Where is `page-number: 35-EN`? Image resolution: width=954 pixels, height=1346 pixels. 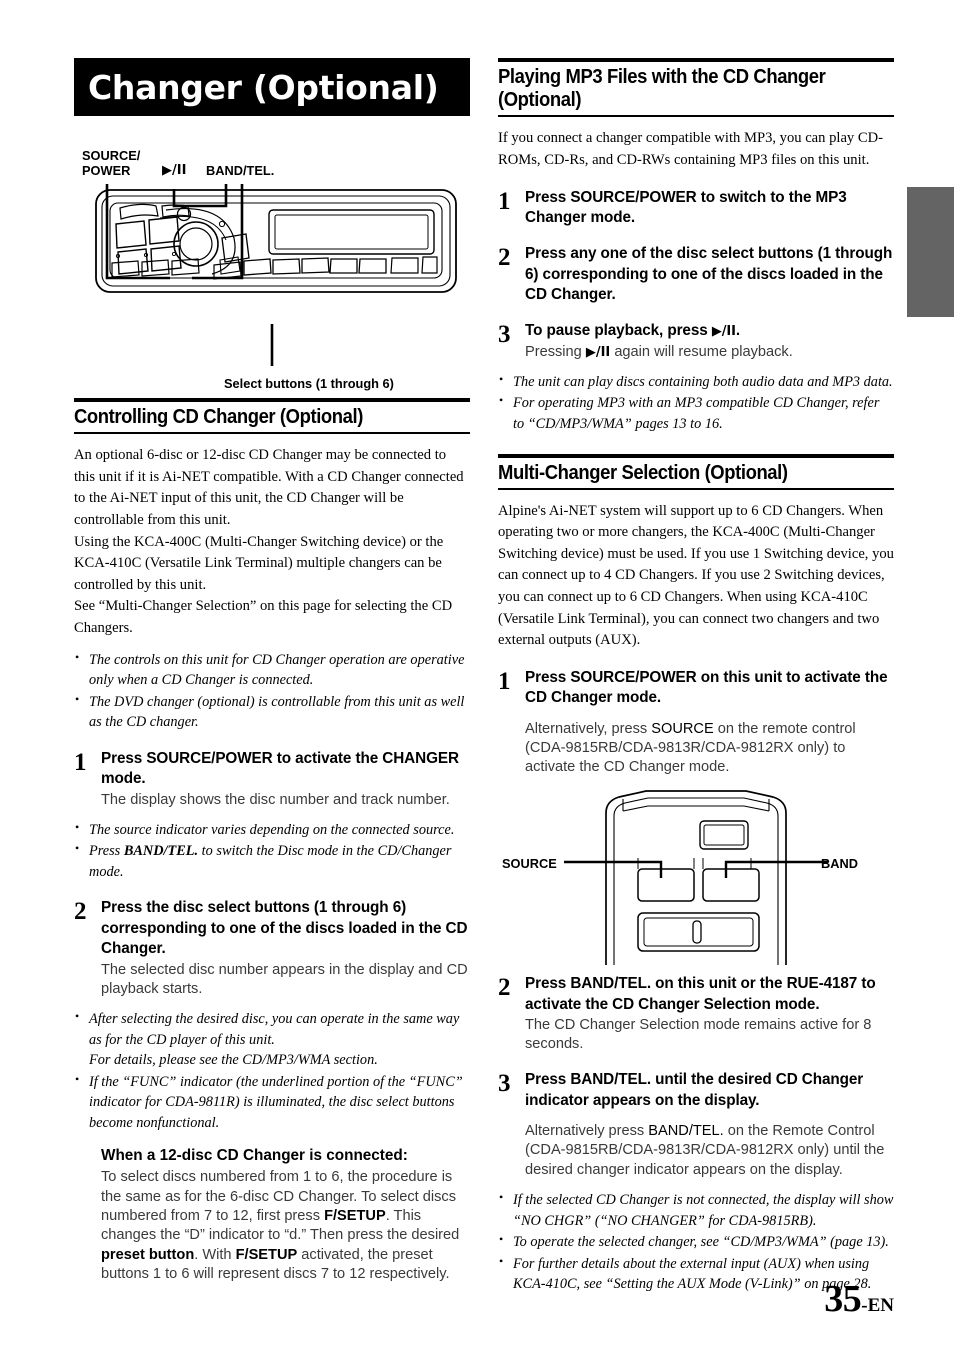
page-number: 35-EN is located at coordinates (859, 1299).